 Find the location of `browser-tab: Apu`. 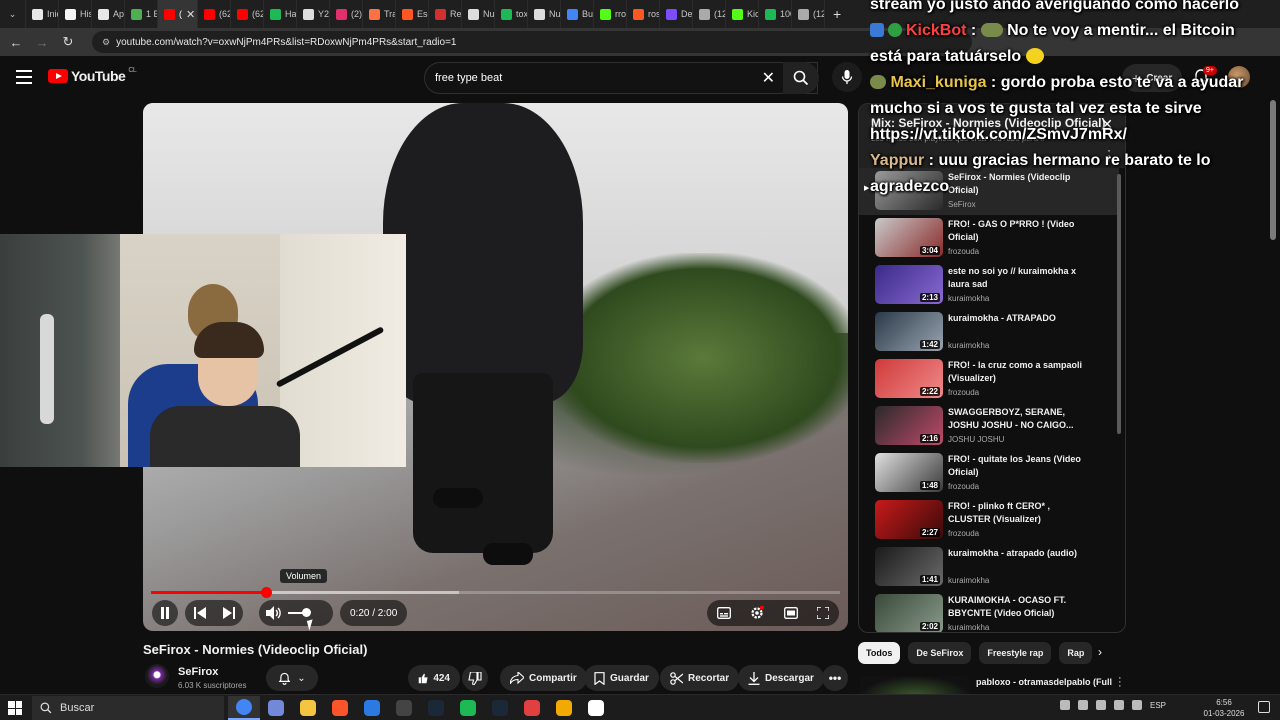

browser-tab: Apu is located at coordinates (108, 14).